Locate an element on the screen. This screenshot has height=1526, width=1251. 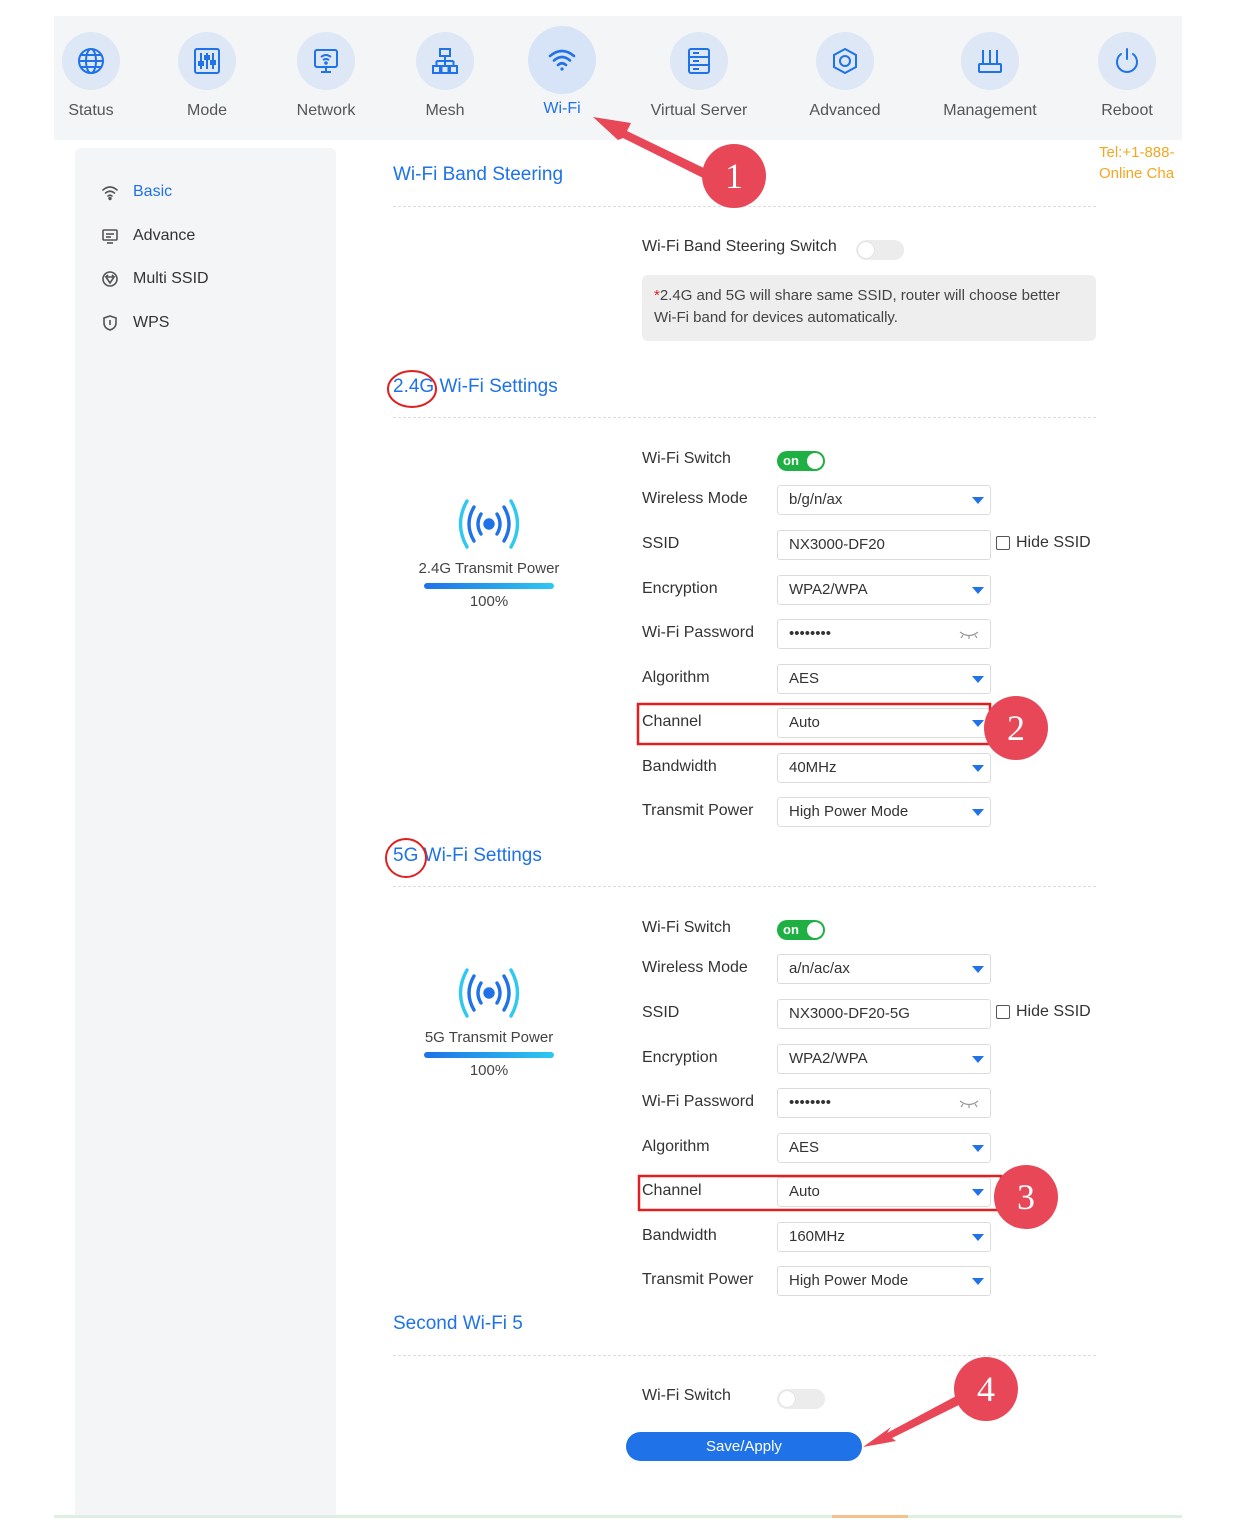
wifi24-power-title: 2.4G Transmit Power is located at coordinates (489, 568).